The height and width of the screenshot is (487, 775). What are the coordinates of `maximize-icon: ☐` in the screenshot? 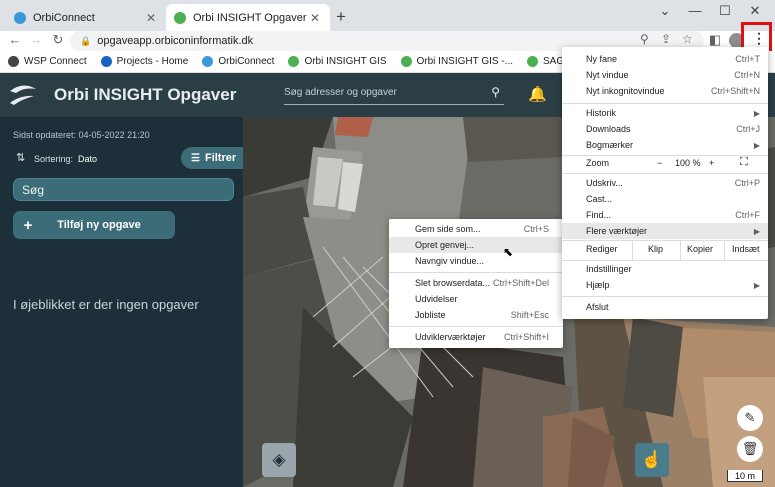 It's located at (725, 12).